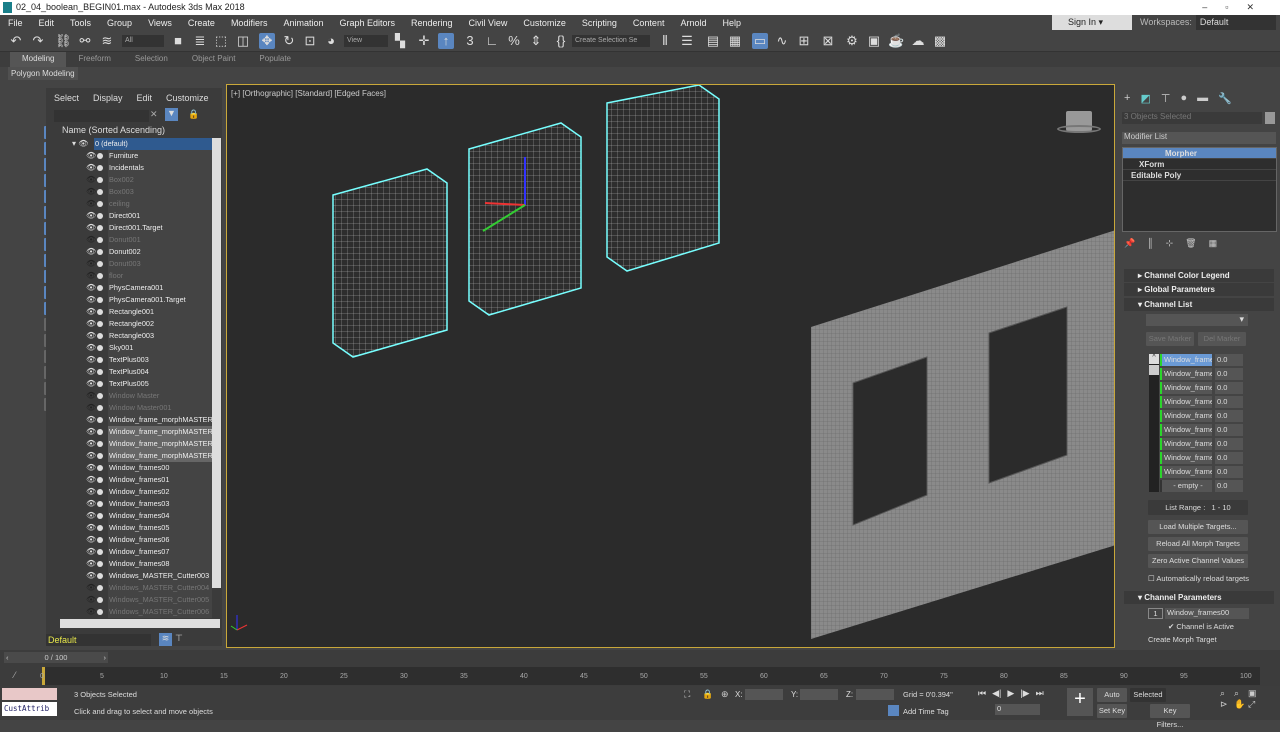 The width and height of the screenshot is (1280, 732). Describe the element at coordinates (119, 23) in the screenshot. I see `menu-group: Group` at that location.